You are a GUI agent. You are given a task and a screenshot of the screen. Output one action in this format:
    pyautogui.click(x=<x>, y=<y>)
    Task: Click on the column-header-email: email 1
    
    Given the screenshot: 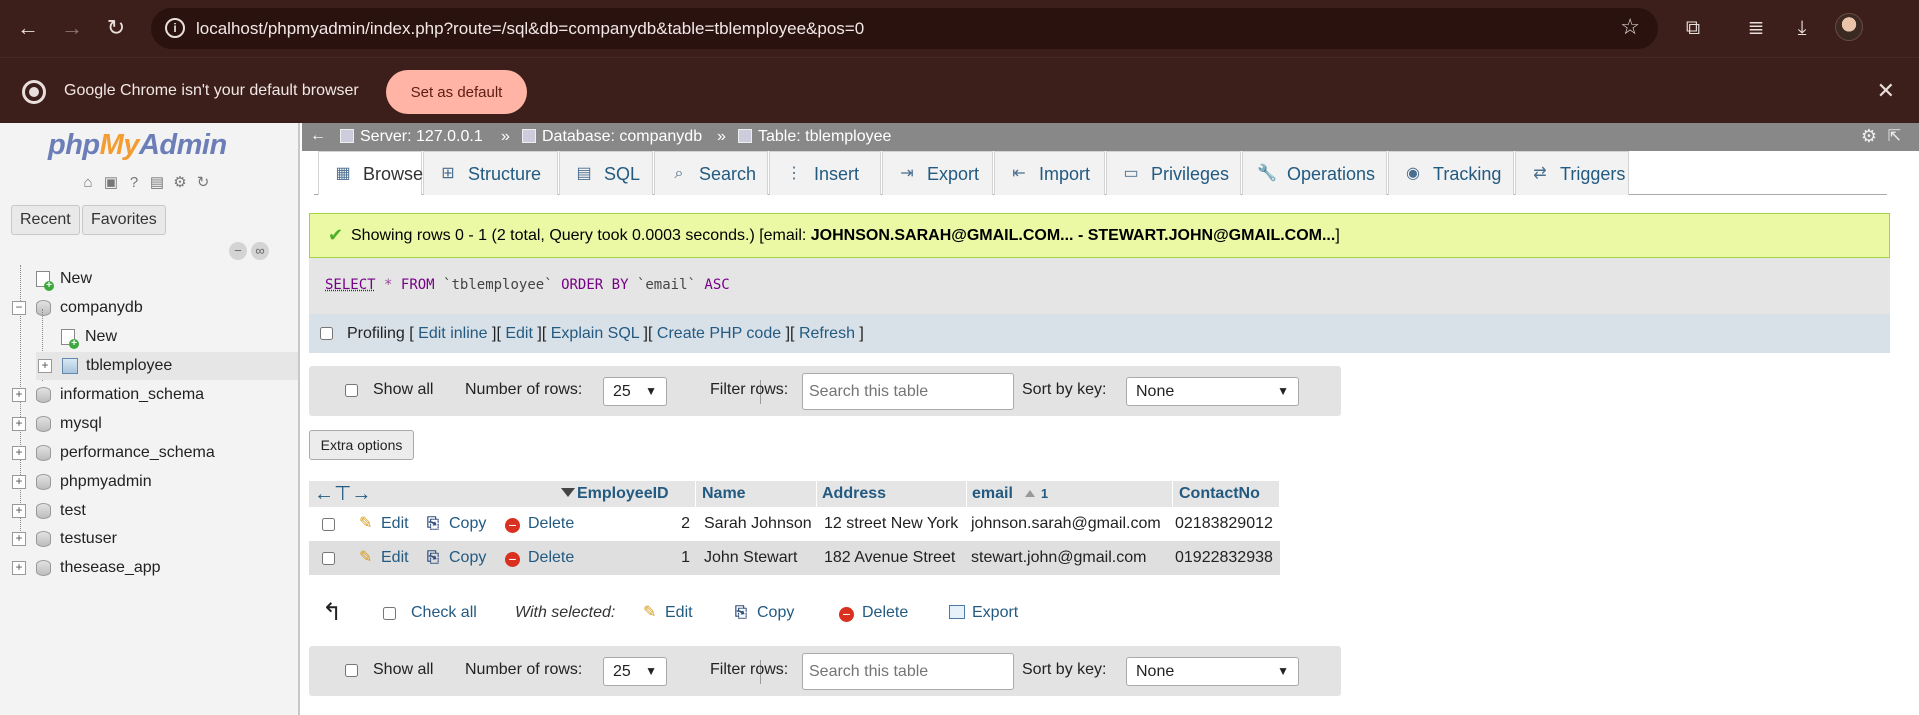 What is the action you would take?
    pyautogui.click(x=1070, y=494)
    